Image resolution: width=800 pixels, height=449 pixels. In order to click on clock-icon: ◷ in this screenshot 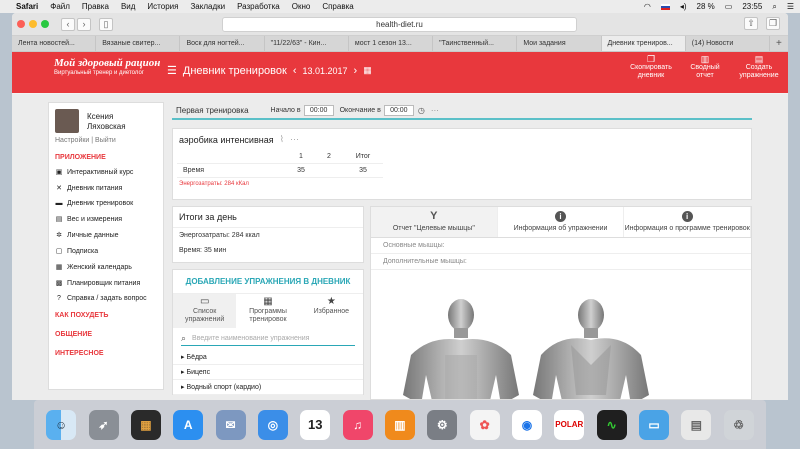, I will do `click(421, 110)`.